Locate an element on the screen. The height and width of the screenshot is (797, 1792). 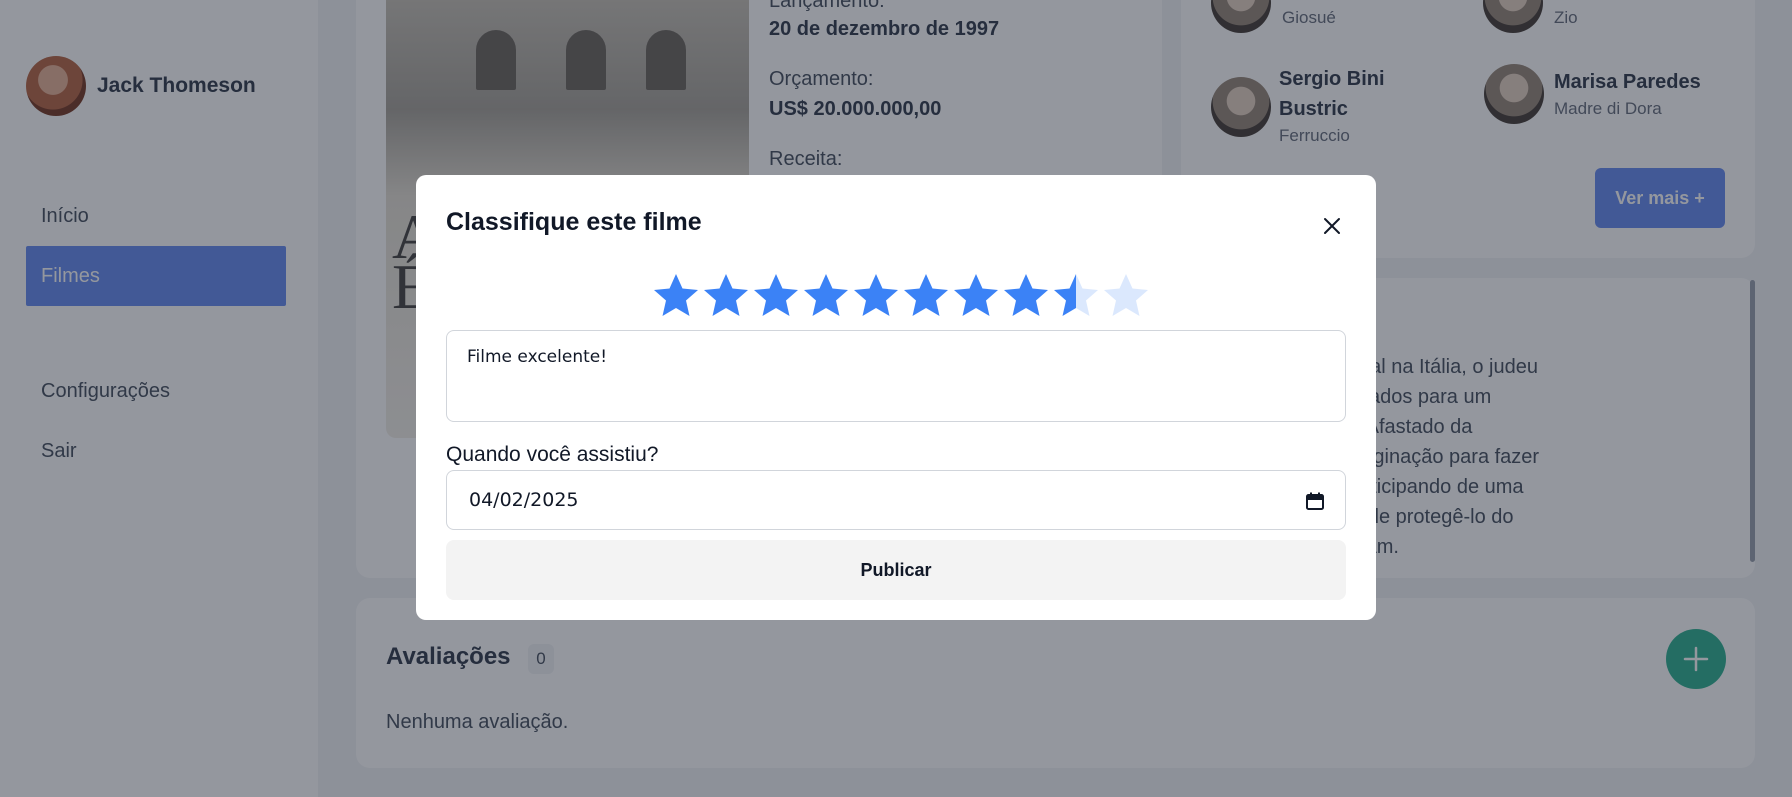
close-icon is located at coordinates (1332, 226).